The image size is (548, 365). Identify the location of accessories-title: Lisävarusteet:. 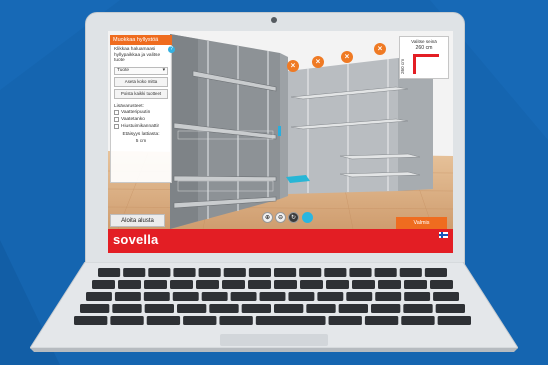
(129, 106).